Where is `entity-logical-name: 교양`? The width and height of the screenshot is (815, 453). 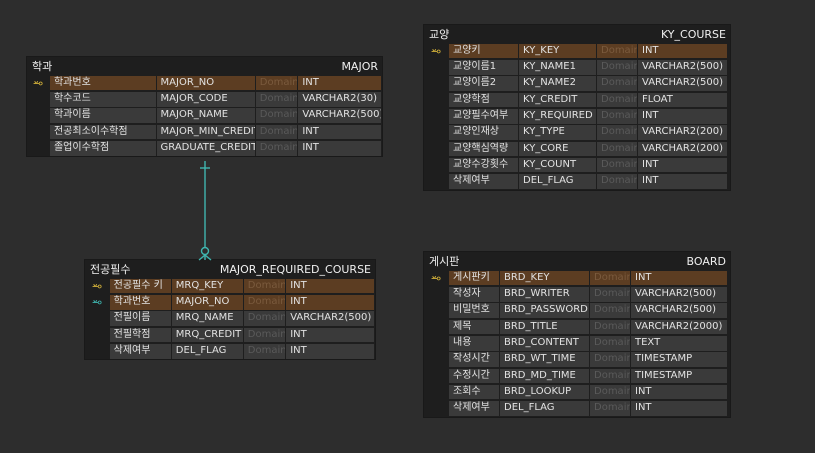 entity-logical-name: 교양 is located at coordinates (439, 34).